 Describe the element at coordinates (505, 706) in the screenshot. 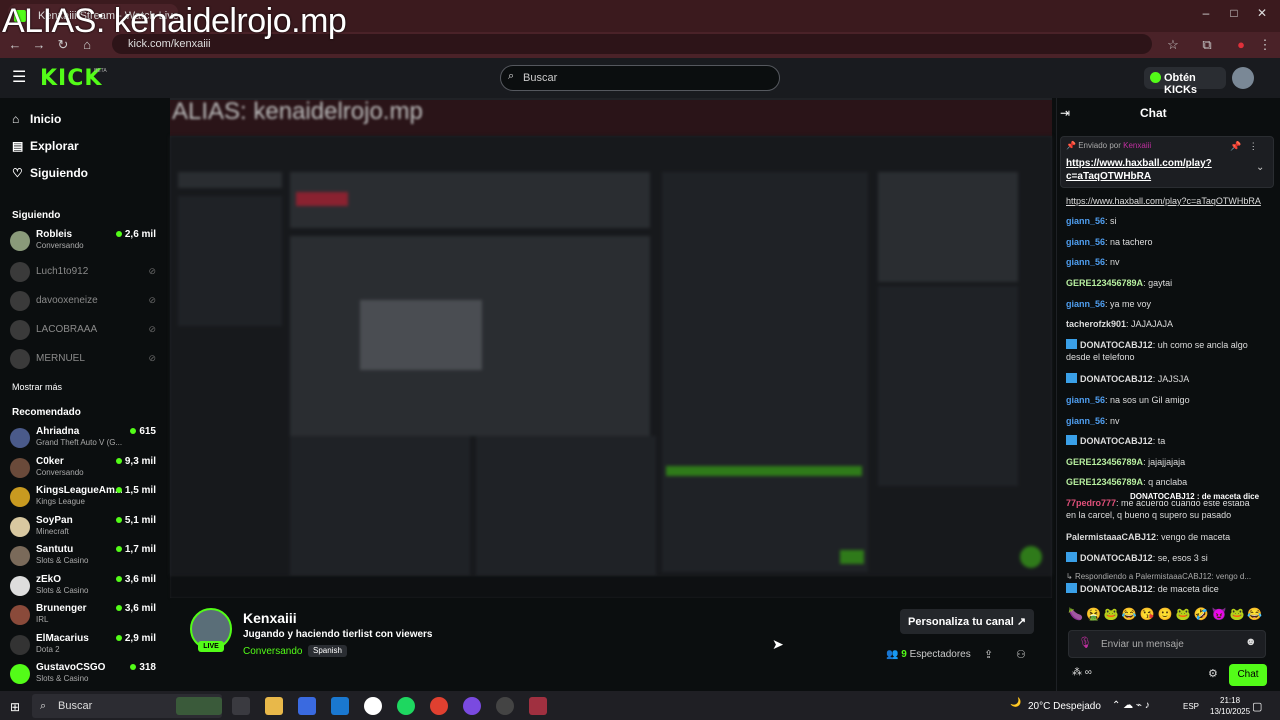

I see `obs-icon` at that location.